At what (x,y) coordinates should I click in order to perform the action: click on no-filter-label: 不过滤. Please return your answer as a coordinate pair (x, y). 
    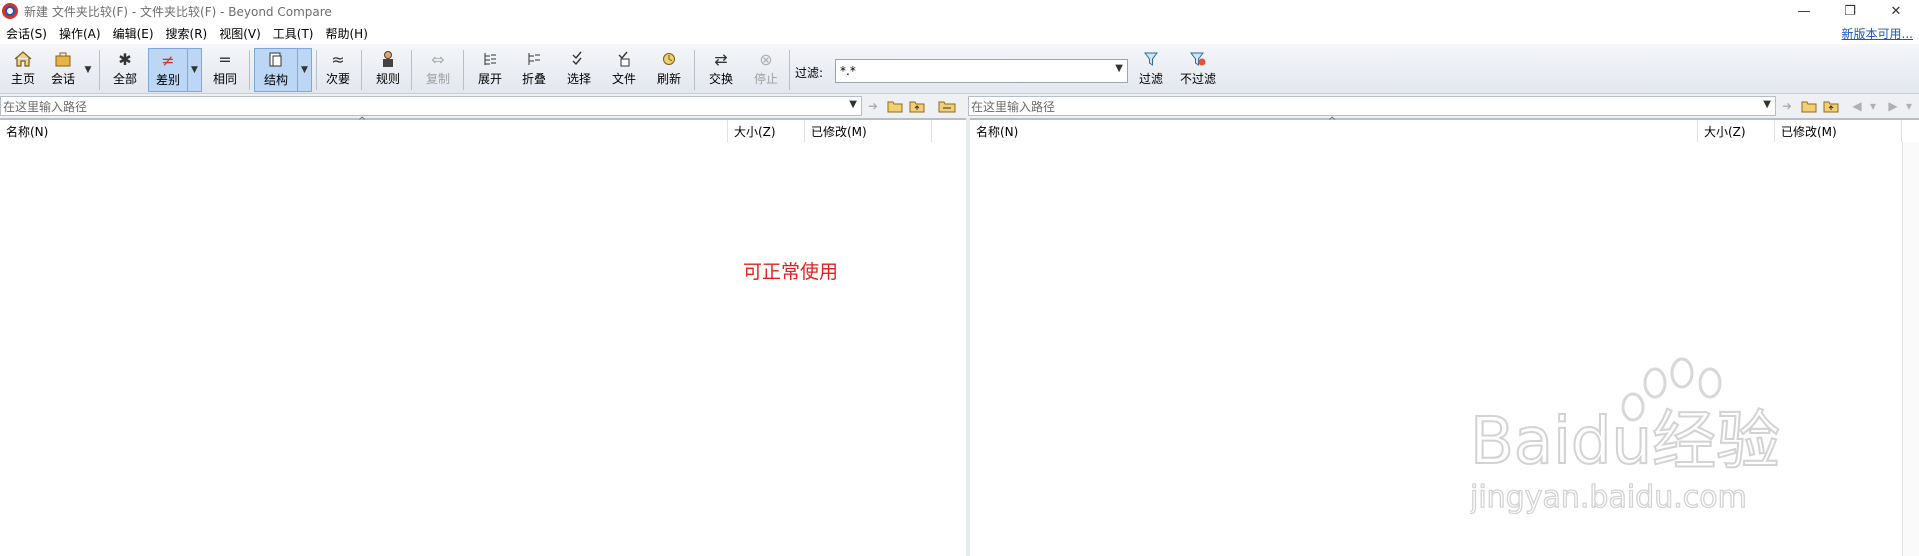
    Looking at the image, I should click on (1197, 79).